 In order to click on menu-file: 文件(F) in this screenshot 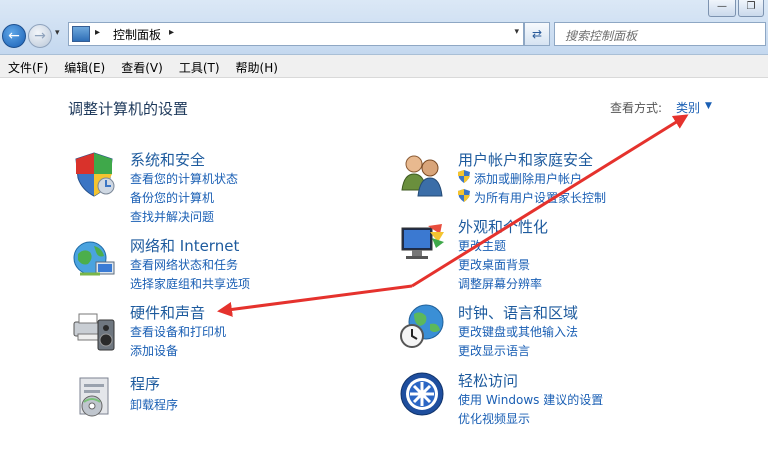, I will do `click(28, 66)`.